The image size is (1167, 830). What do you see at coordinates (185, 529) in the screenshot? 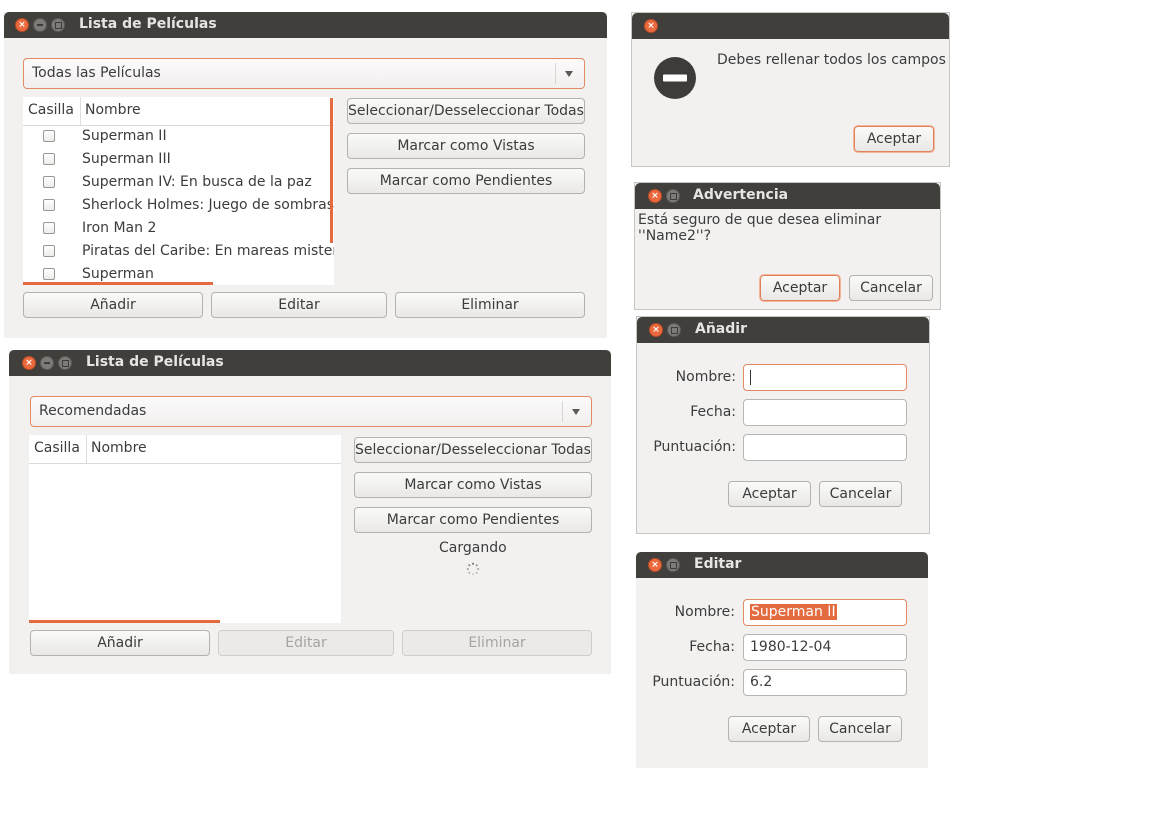
I see `movie-list: Casilla Nombre` at bounding box center [185, 529].